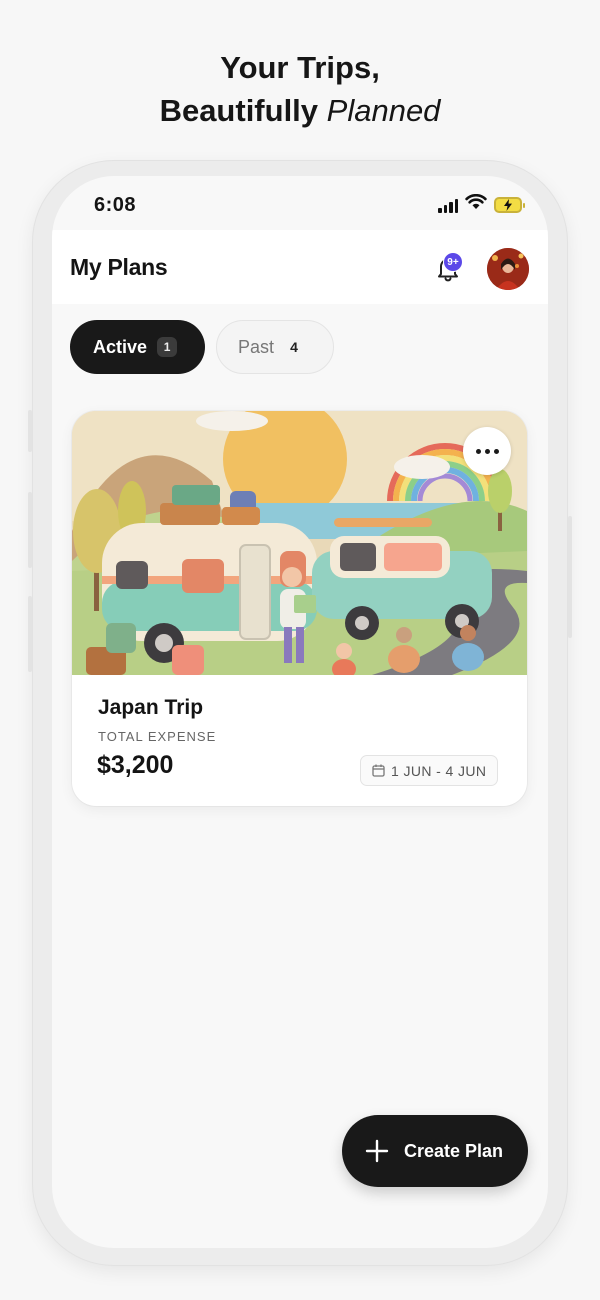 This screenshot has height=1300, width=600. I want to click on tab-past-label: Past, so click(256, 346).